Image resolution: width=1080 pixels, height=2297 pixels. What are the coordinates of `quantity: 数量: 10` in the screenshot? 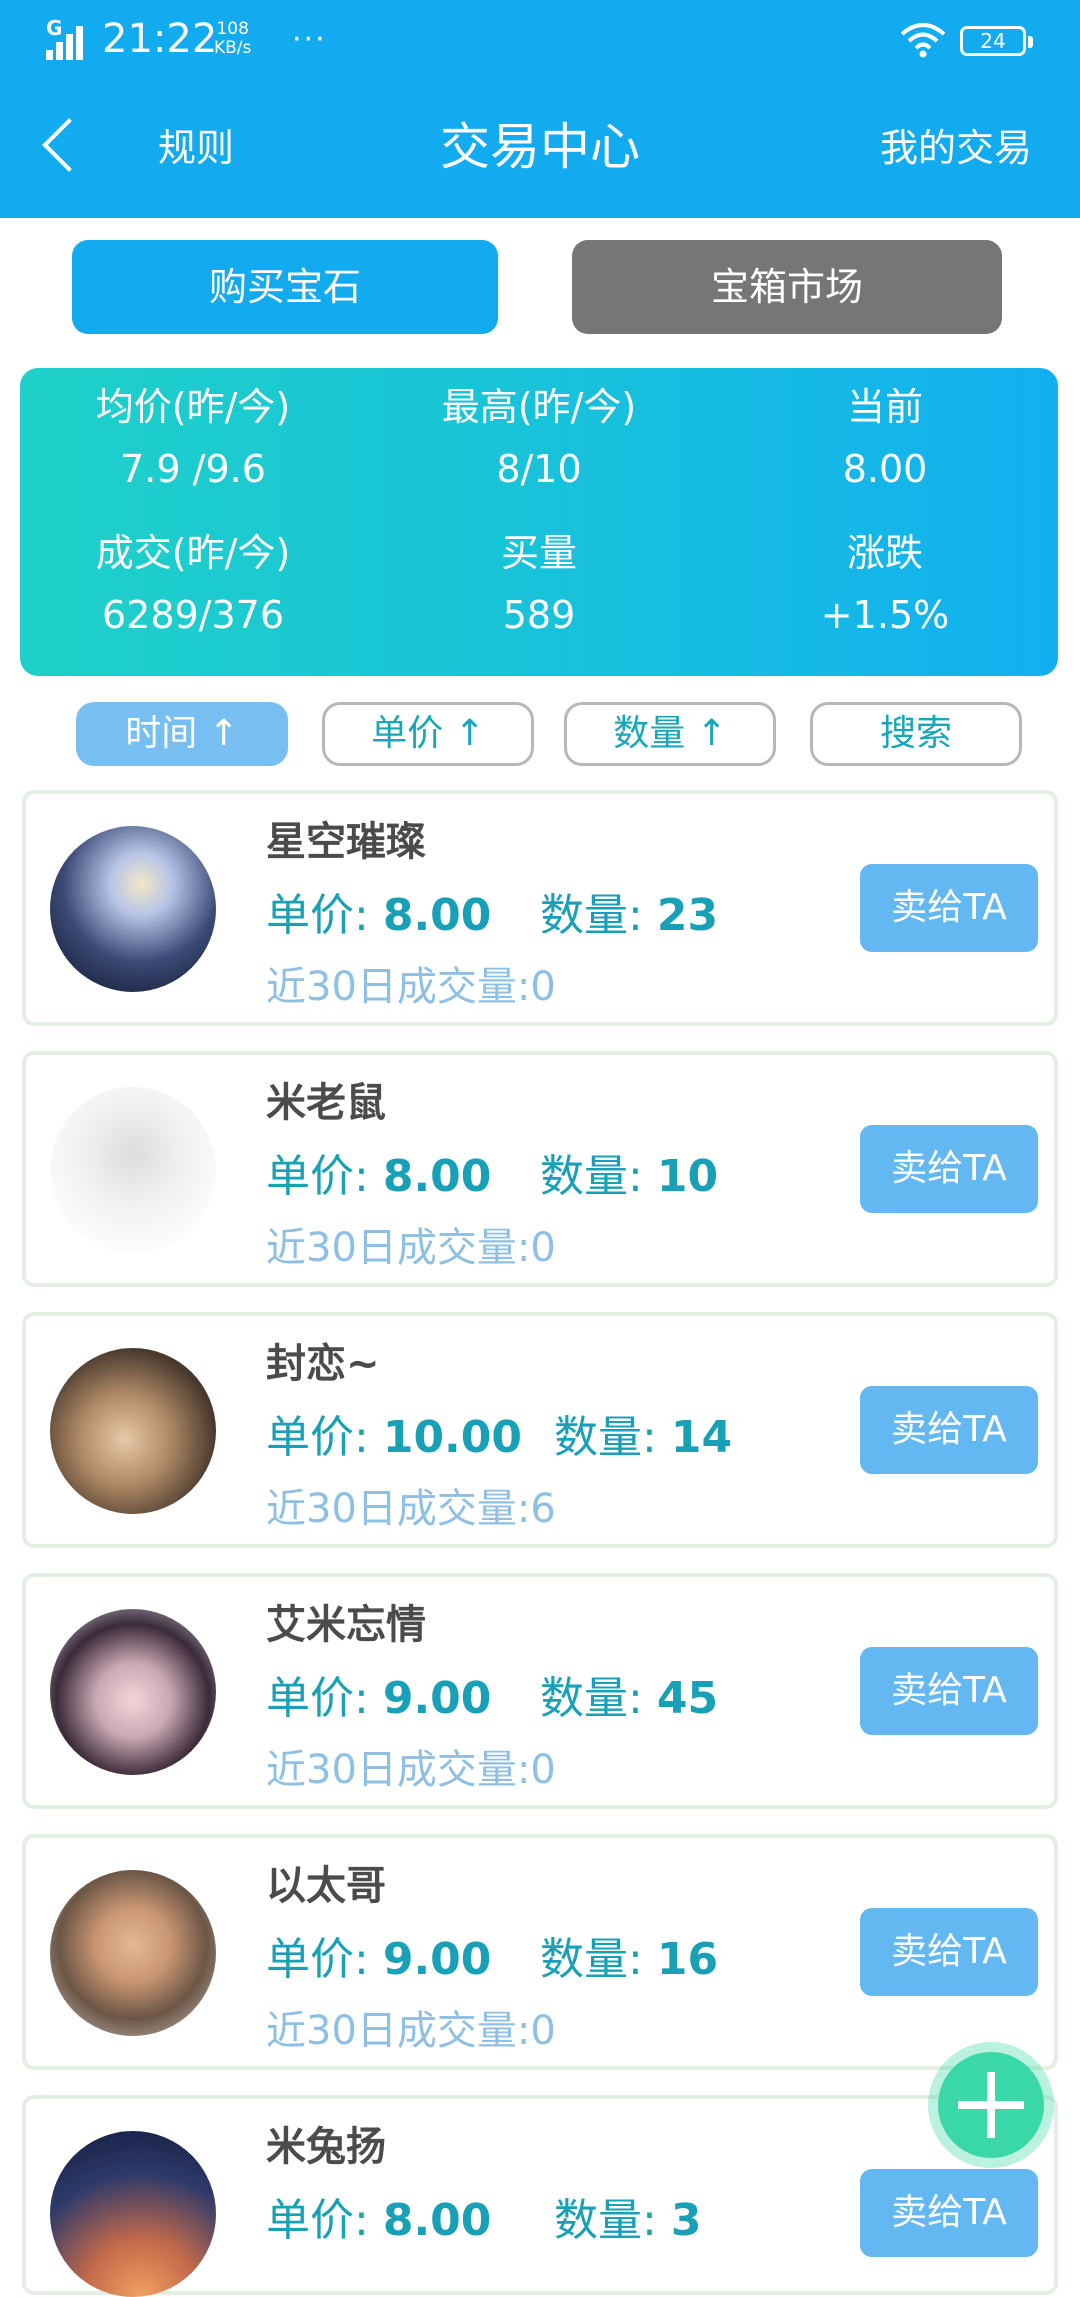 It's located at (629, 1177).